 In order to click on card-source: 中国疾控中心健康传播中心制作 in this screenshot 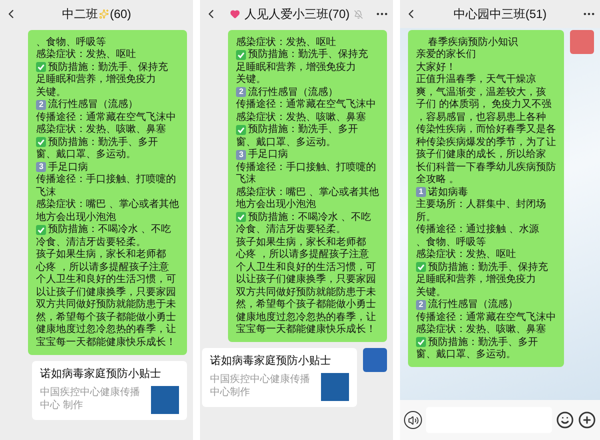, I will do `click(260, 386)`.